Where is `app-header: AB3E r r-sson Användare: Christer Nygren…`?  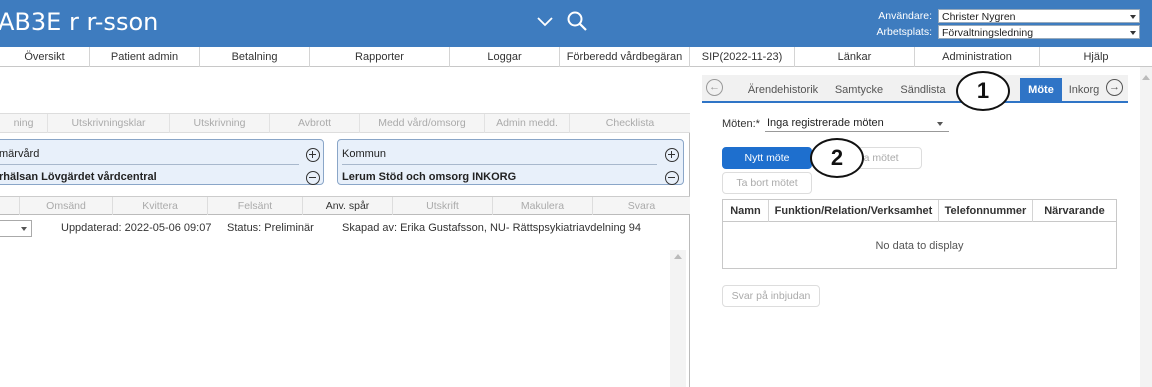 app-header: AB3E r r-sson Användare: Christer Nygren… is located at coordinates (576, 23).